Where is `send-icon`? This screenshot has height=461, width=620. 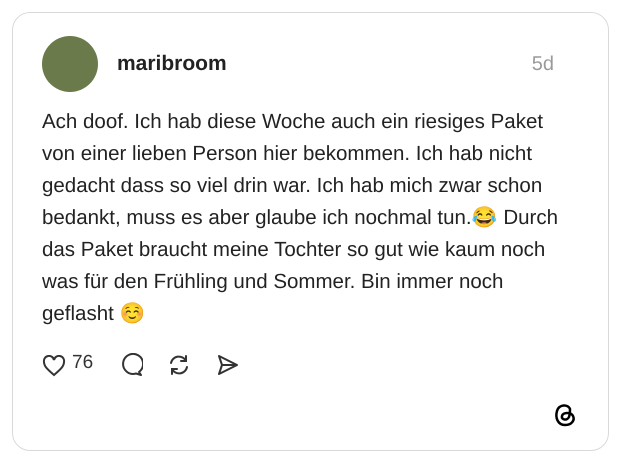
send-icon is located at coordinates (227, 365).